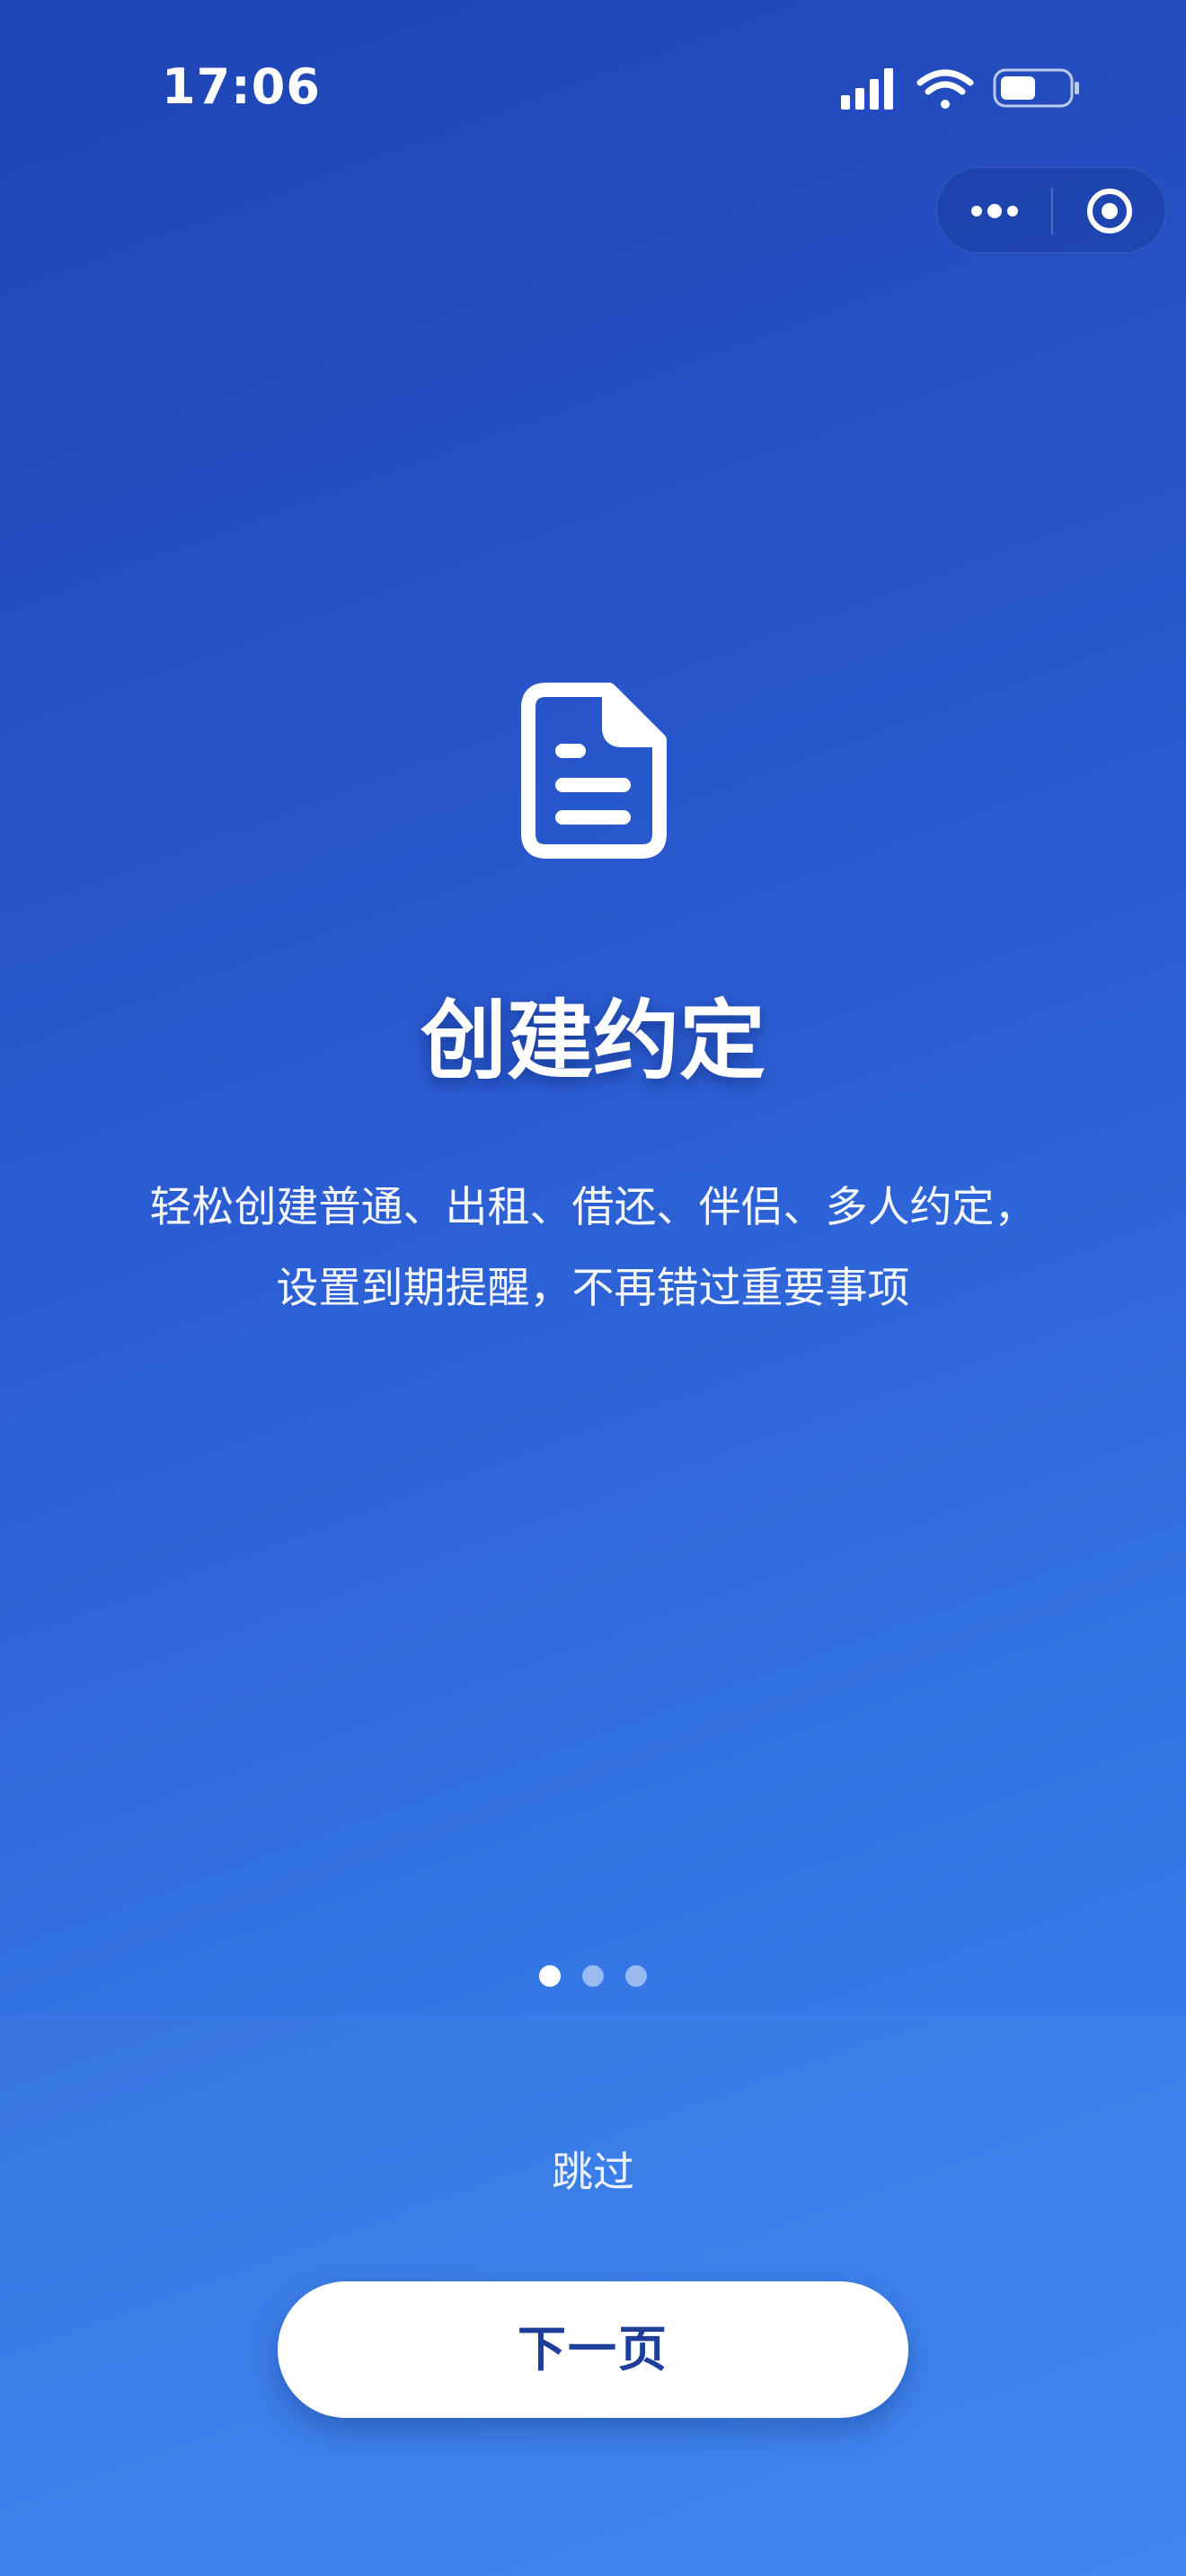 The height and width of the screenshot is (2576, 1186). I want to click on document-icon, so click(593, 771).